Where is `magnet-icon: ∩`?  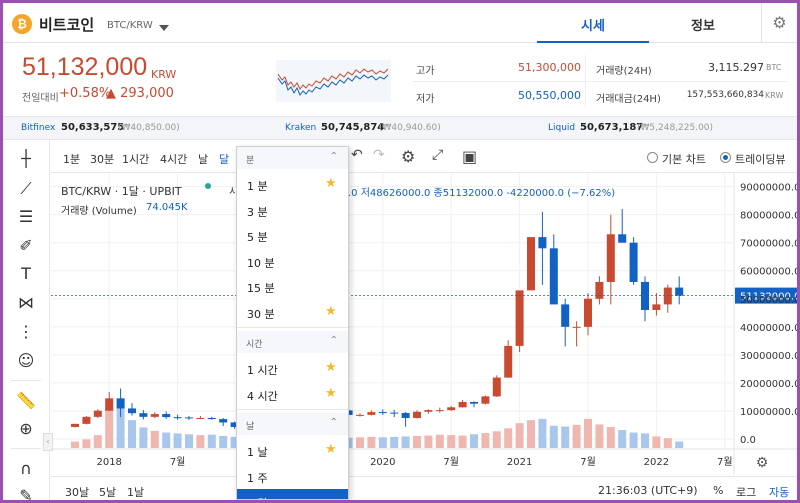 magnet-icon: ∩ is located at coordinates (26, 469).